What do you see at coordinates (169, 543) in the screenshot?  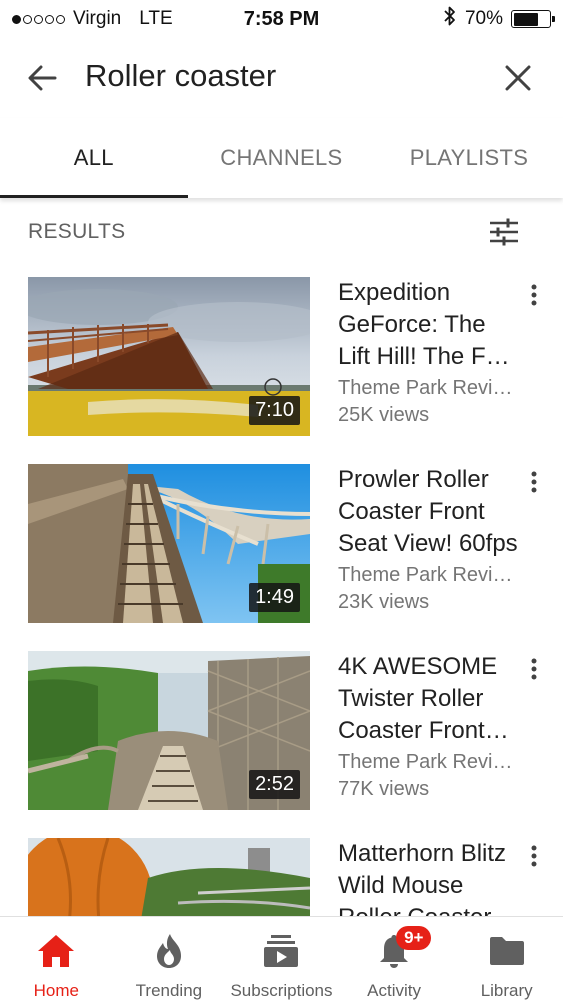 I see `video-thumbnail: 1:49` at bounding box center [169, 543].